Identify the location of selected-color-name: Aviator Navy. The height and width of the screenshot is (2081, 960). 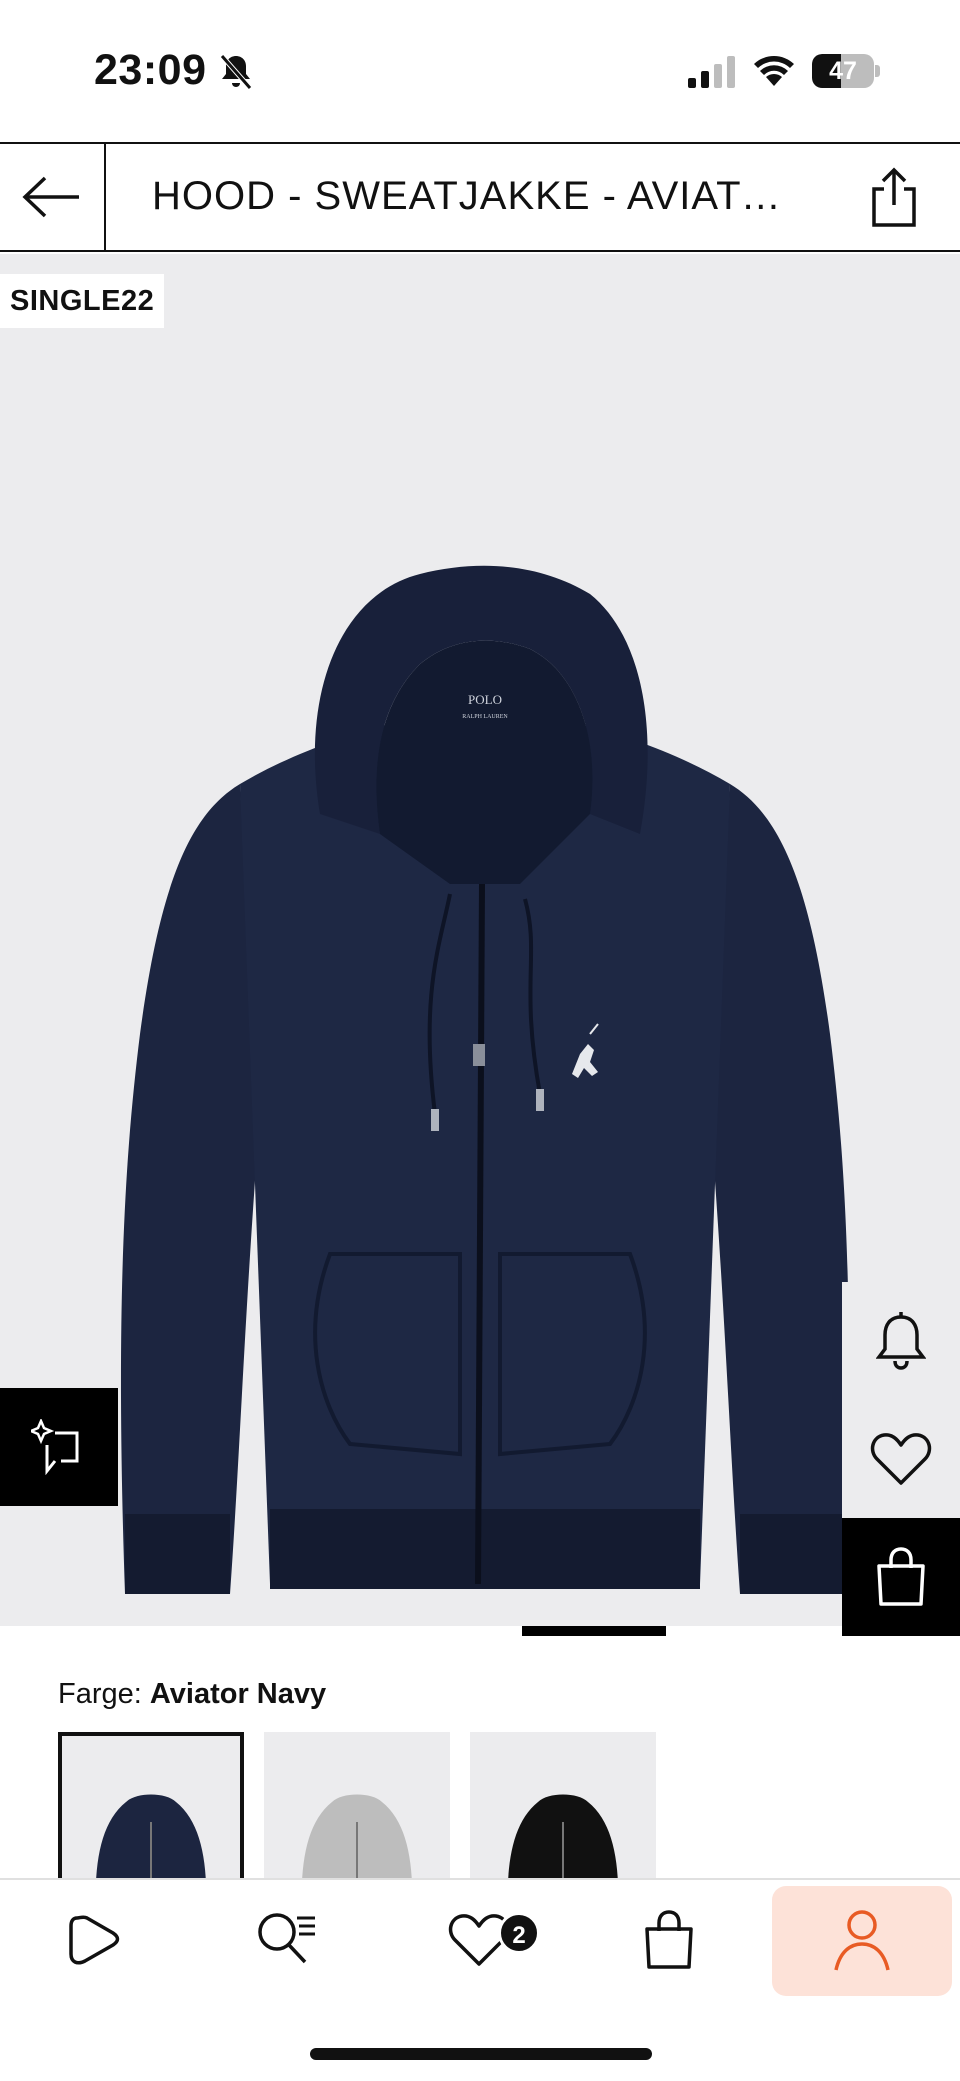
(238, 1694).